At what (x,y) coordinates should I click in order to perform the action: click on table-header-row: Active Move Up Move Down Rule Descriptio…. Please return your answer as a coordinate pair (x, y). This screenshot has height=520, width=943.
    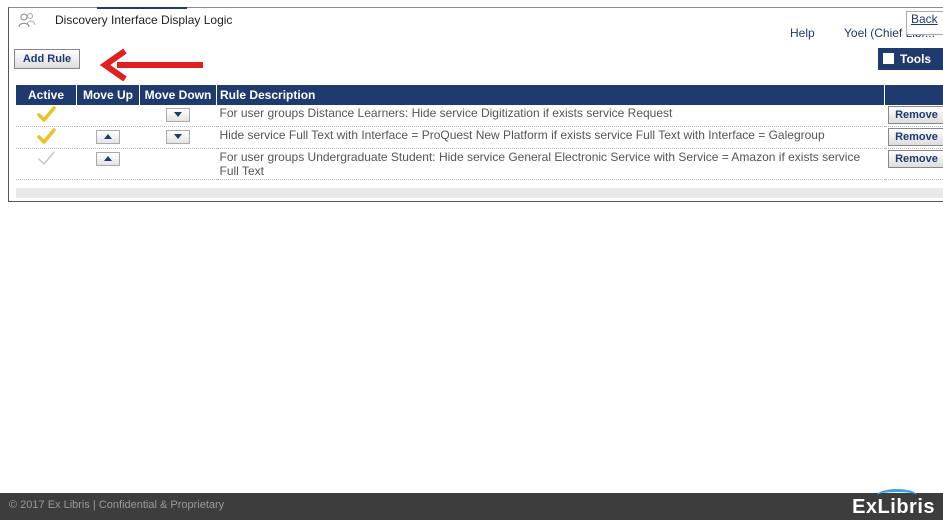
    Looking at the image, I should click on (479, 95).